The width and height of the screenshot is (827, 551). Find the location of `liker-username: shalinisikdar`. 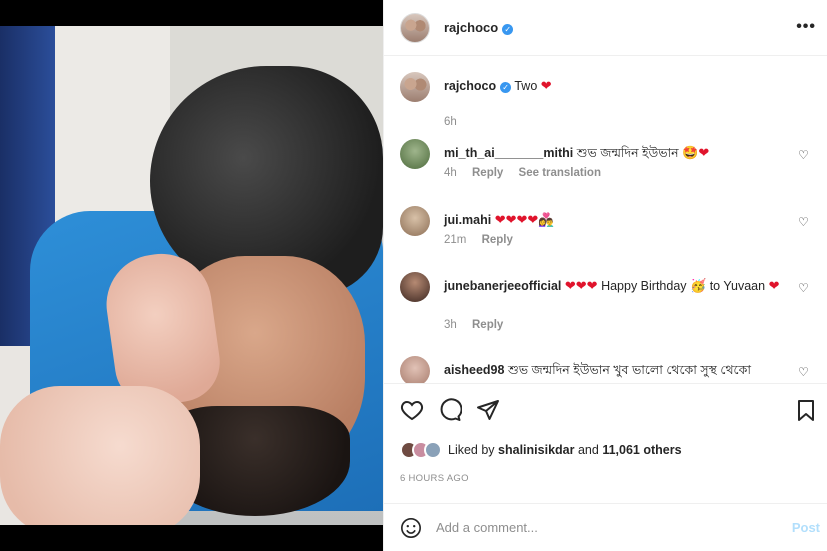

liker-username: shalinisikdar is located at coordinates (536, 450).